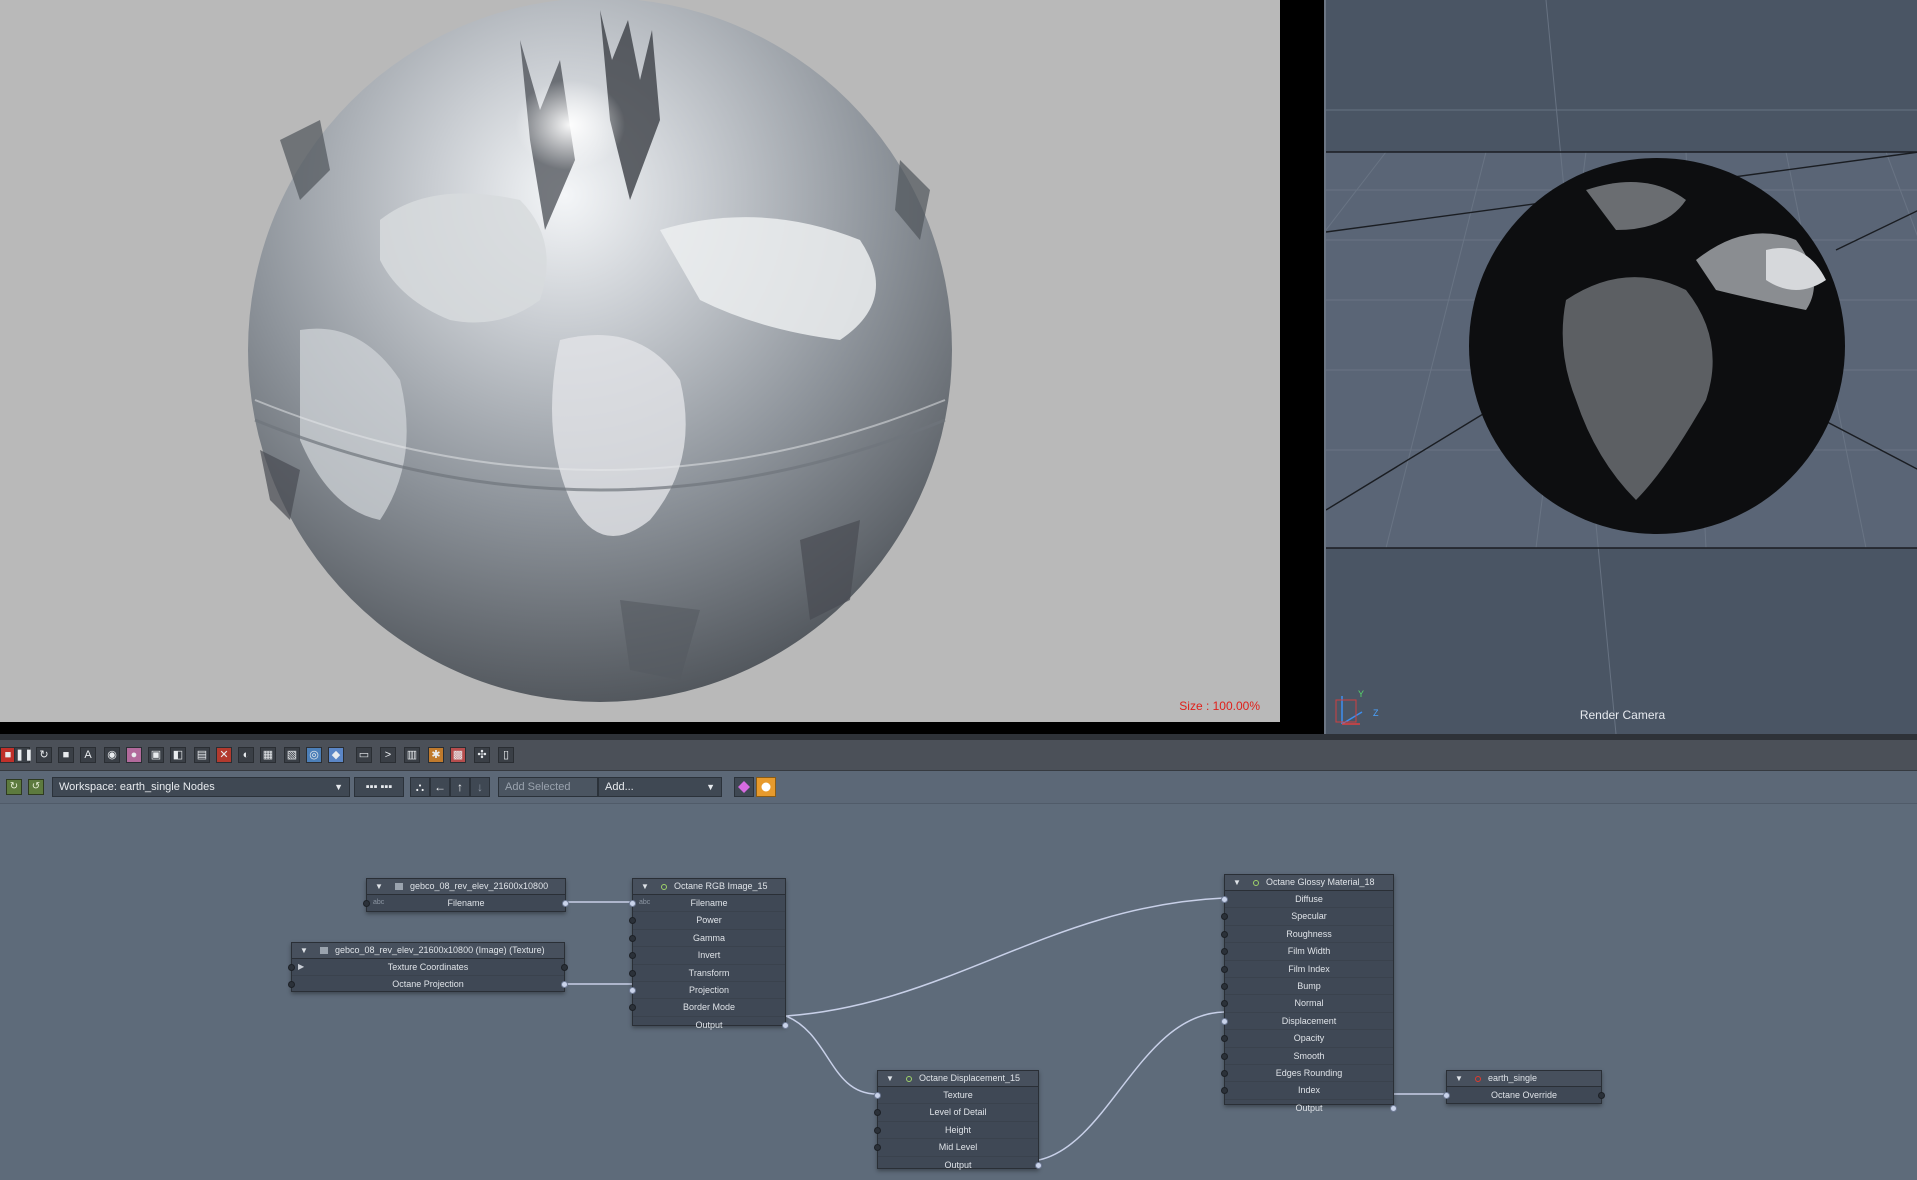 The width and height of the screenshot is (1917, 1180). Describe the element at coordinates (14, 787) in the screenshot. I see `sync-icon: ↻` at that location.